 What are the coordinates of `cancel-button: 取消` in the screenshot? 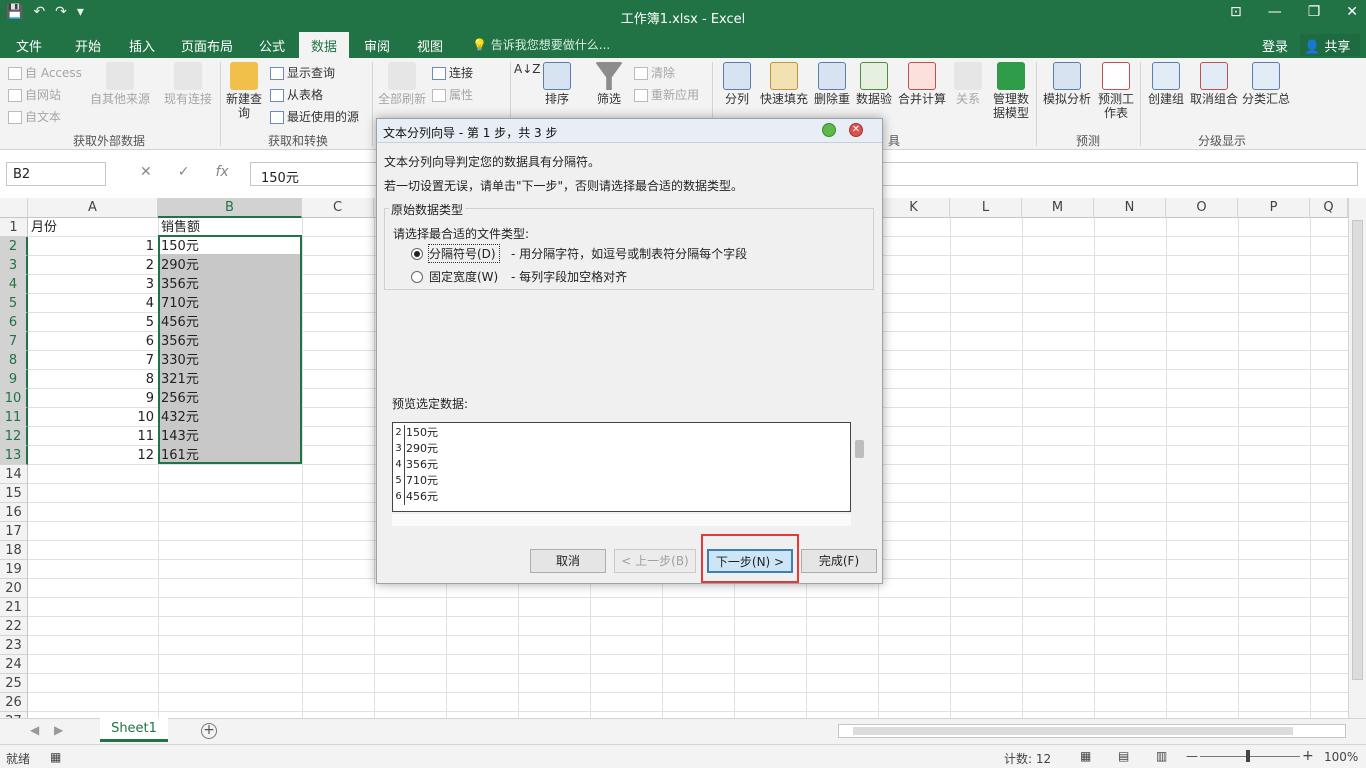 It's located at (568, 561).